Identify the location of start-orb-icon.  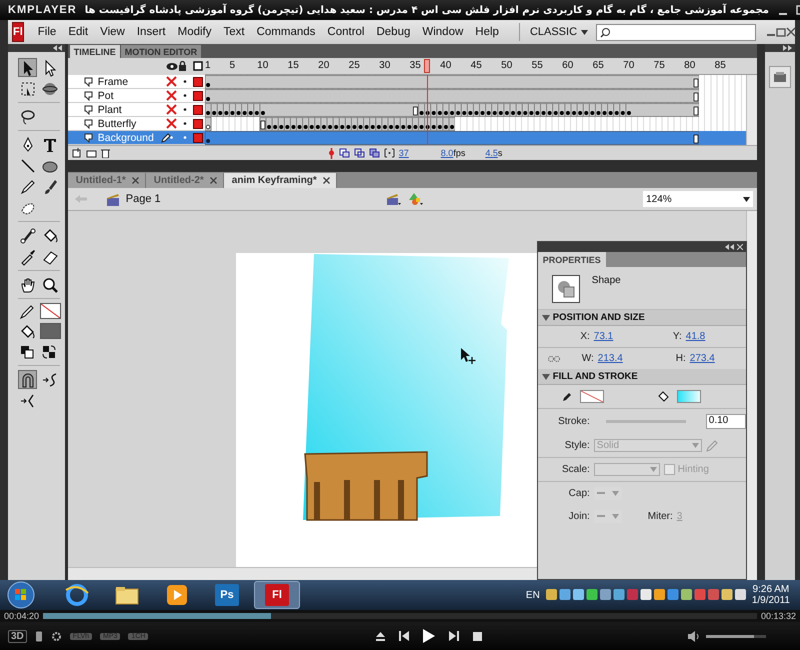
(21, 595).